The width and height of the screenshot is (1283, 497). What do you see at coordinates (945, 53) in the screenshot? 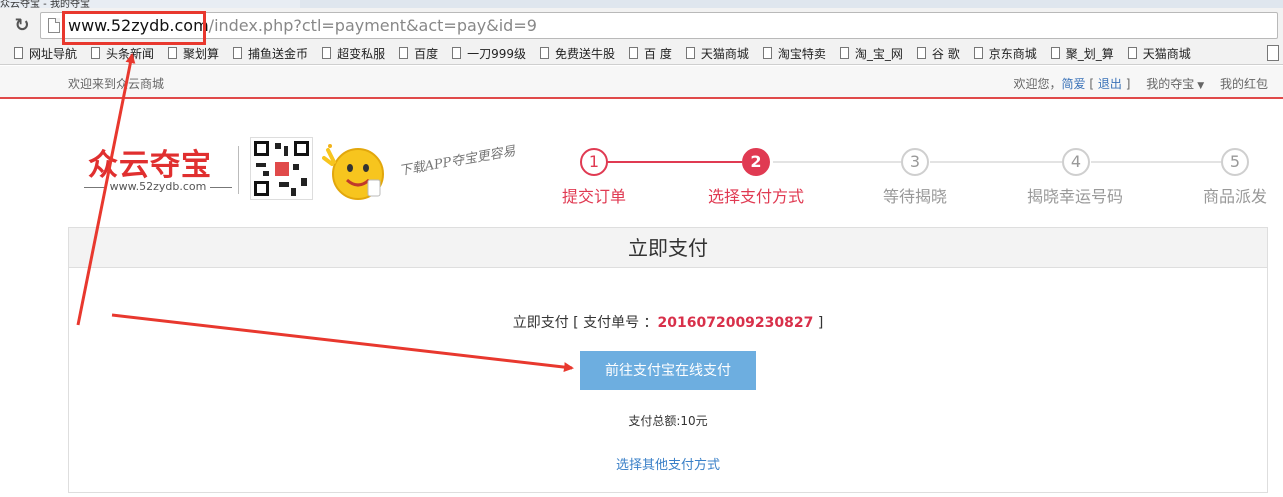
I see `bookmark-label: 谷 歌` at bounding box center [945, 53].